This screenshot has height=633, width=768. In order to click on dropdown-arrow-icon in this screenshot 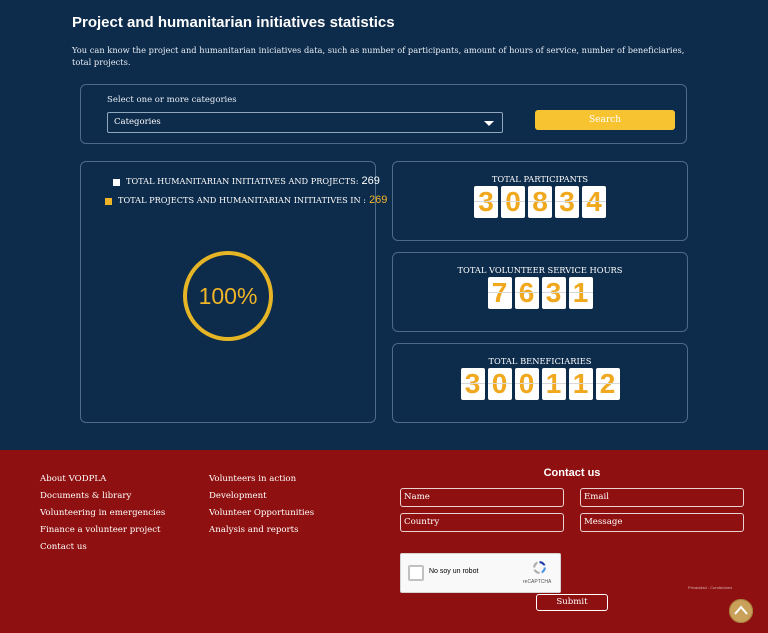, I will do `click(489, 123)`.